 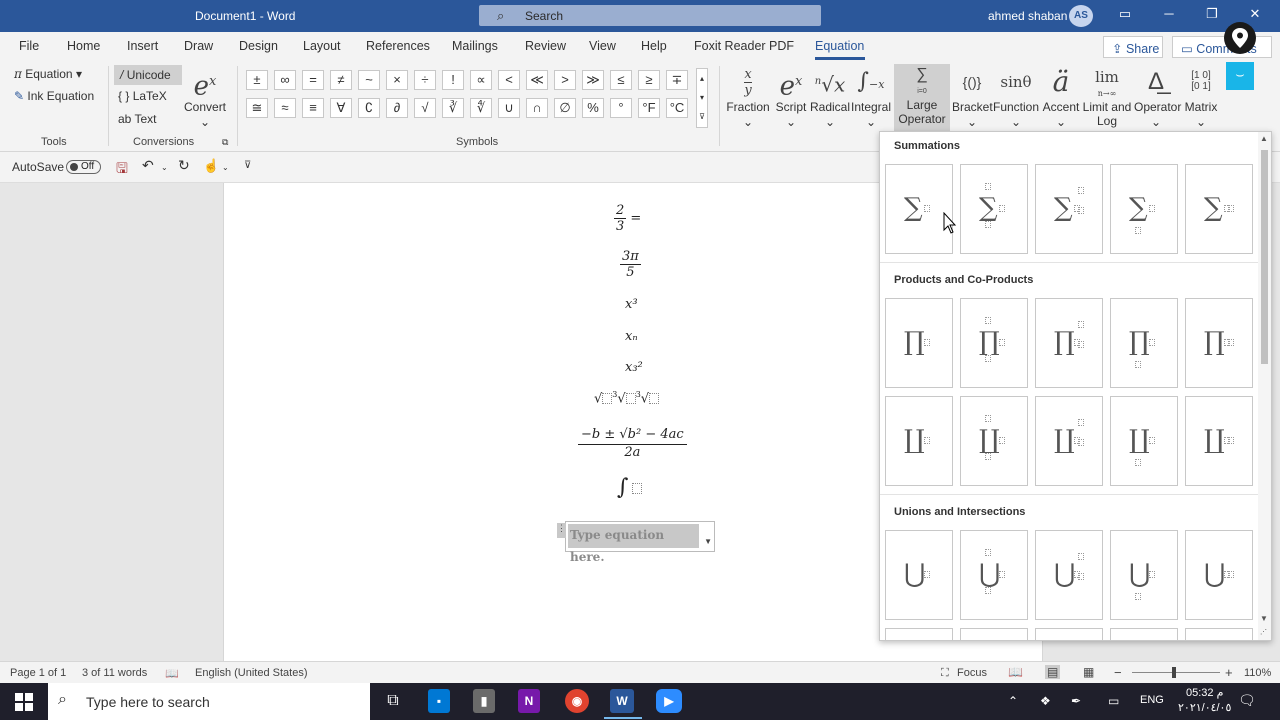 What do you see at coordinates (1061, 97) in the screenshot?
I see `accent-button: ä Accent ⌄` at bounding box center [1061, 97].